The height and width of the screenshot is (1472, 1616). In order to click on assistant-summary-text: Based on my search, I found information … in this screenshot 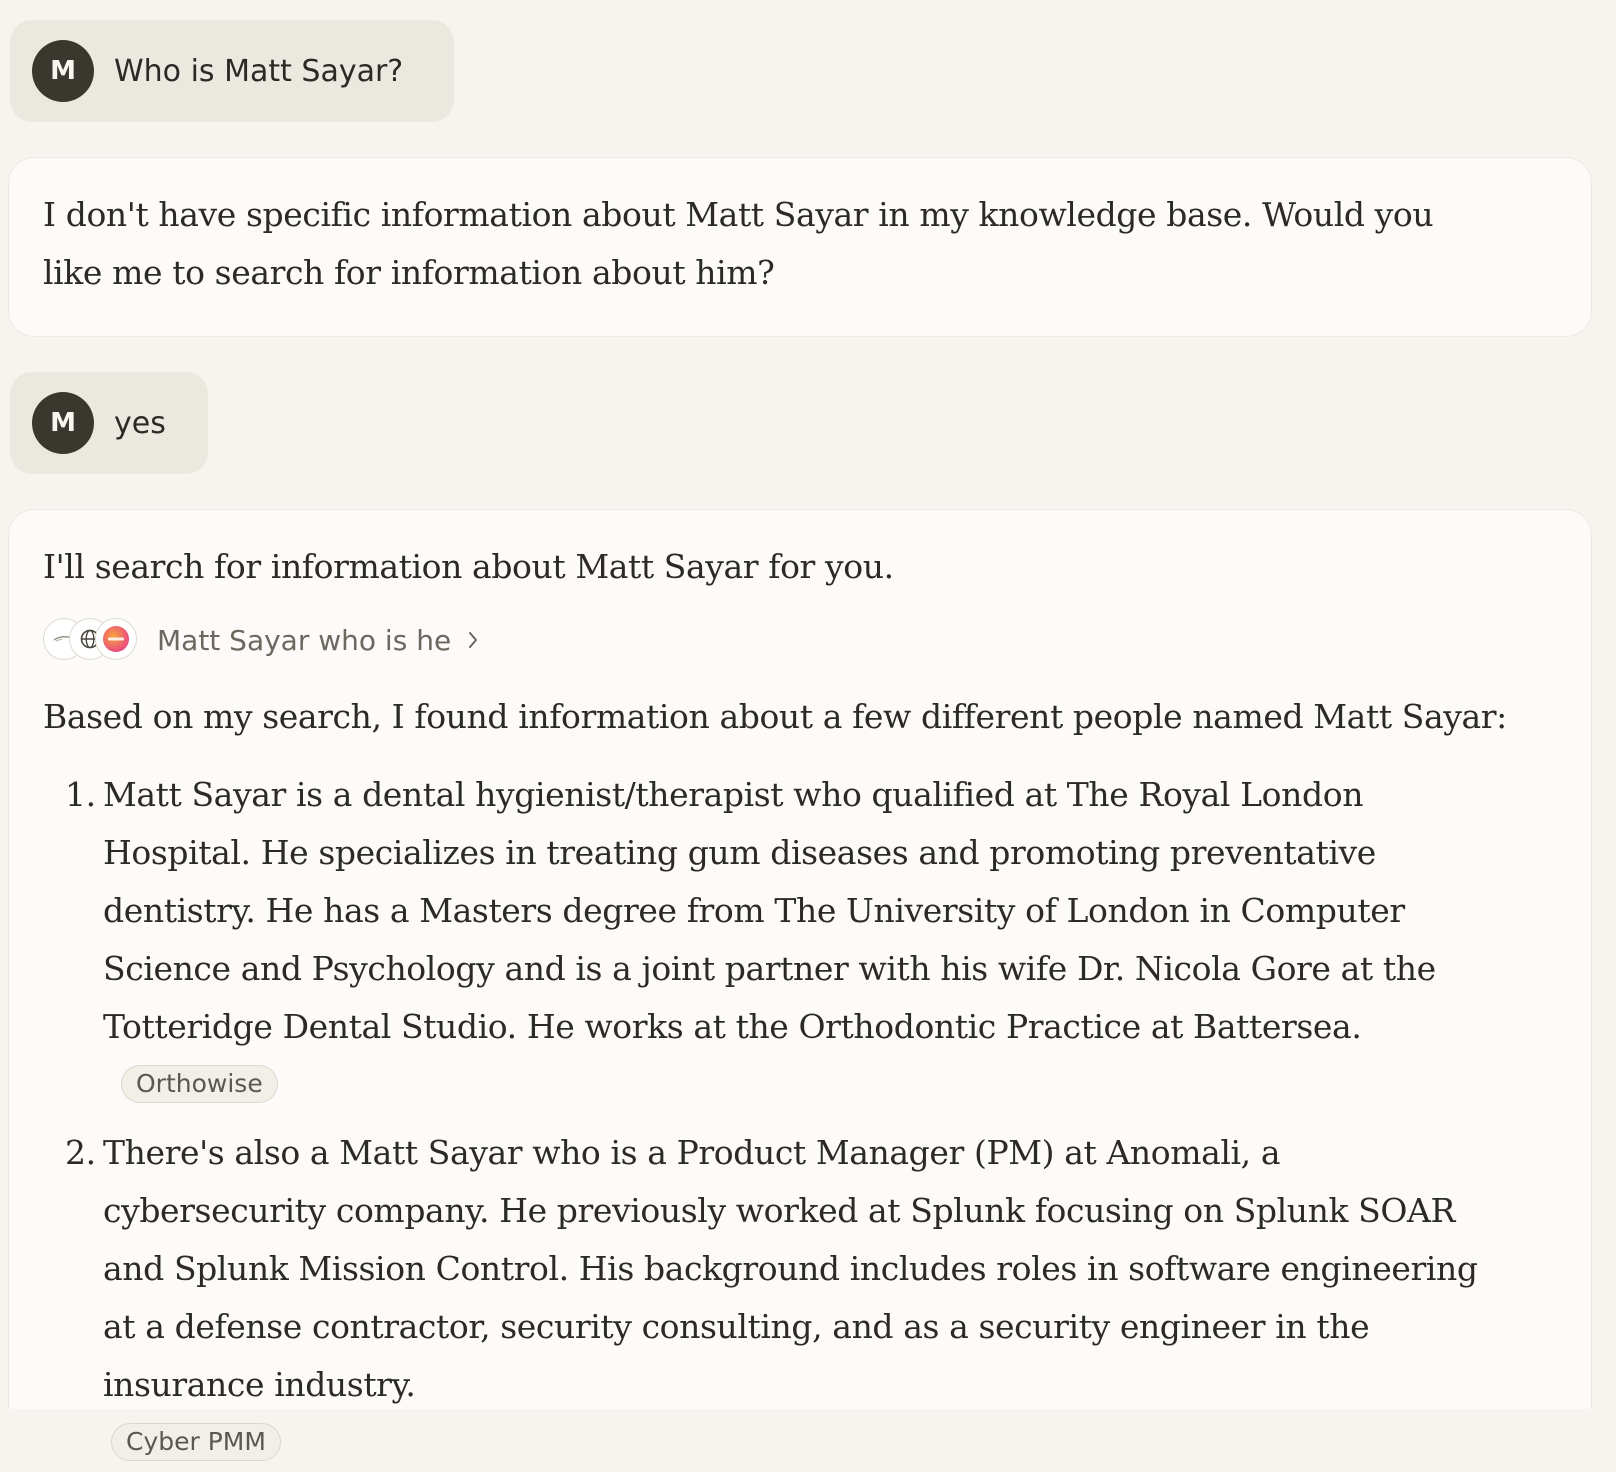, I will do `click(775, 716)`.